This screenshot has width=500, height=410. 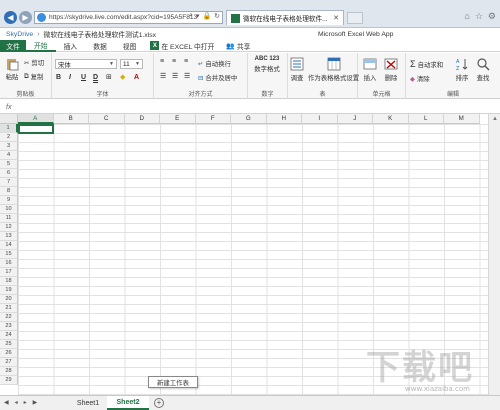 I want to click on align-bottom-icon: ≡, so click(x=186, y=61).